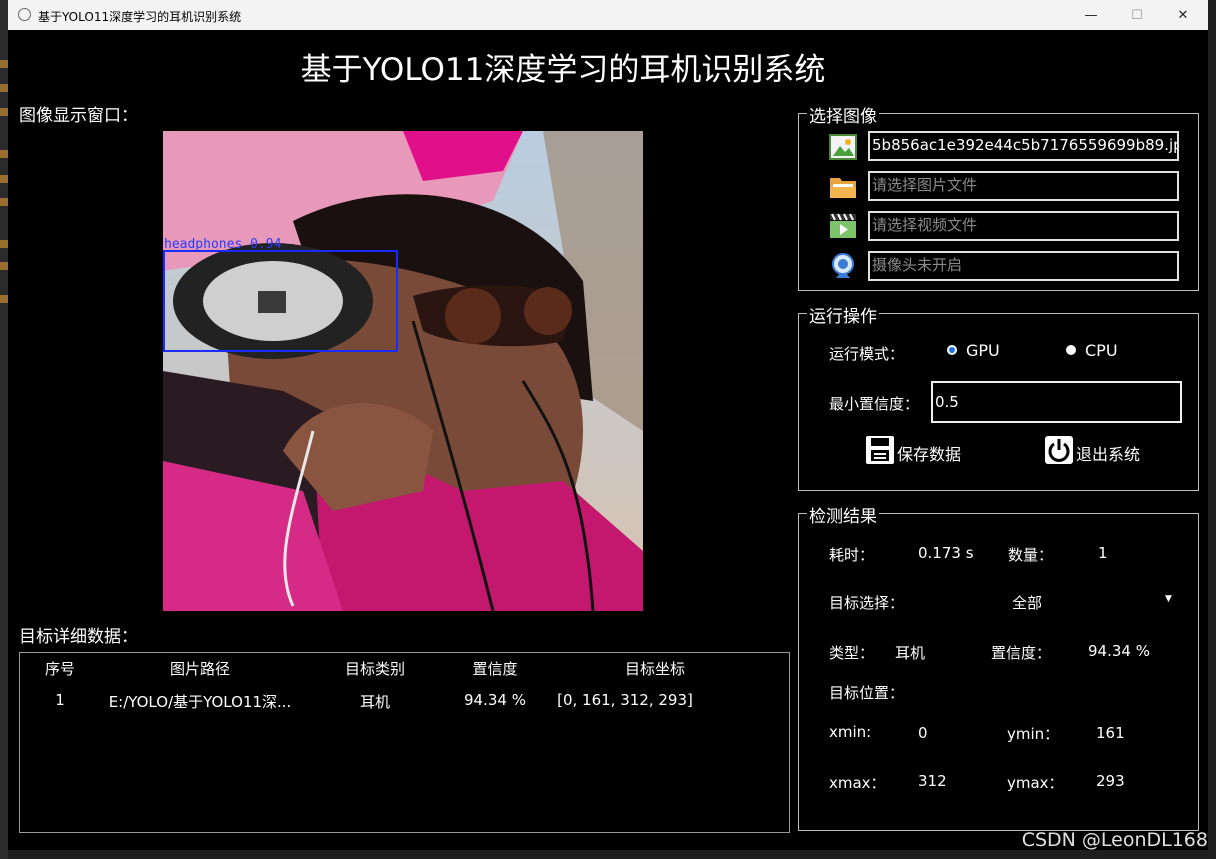 The width and height of the screenshot is (1216, 859). I want to click on type-label: 类型：, so click(852, 653).